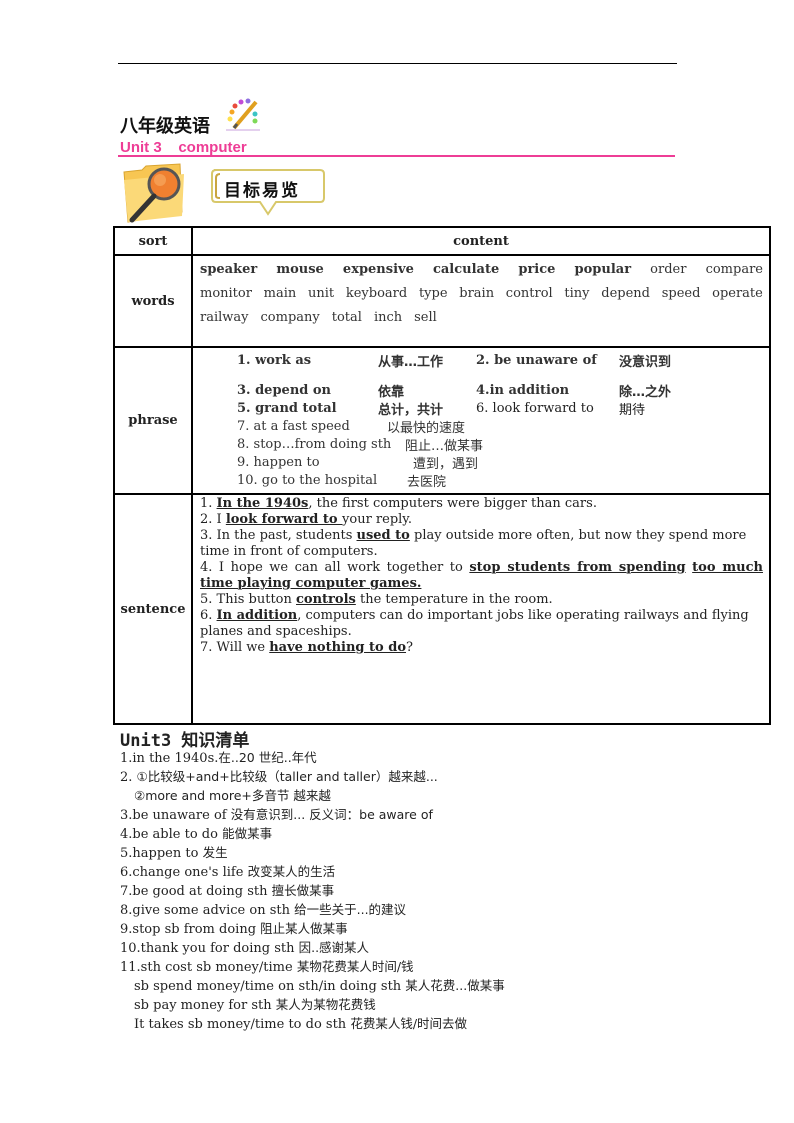  I want to click on knowledge-item-english: 6.change one's life, so click(184, 872).